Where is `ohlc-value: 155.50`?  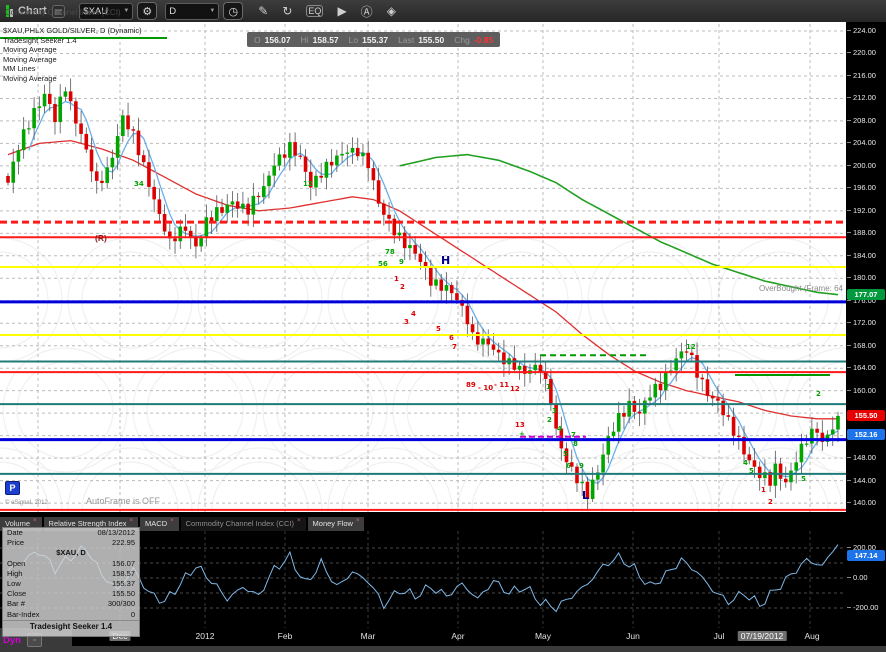 ohlc-value: 155.50 is located at coordinates (431, 39).